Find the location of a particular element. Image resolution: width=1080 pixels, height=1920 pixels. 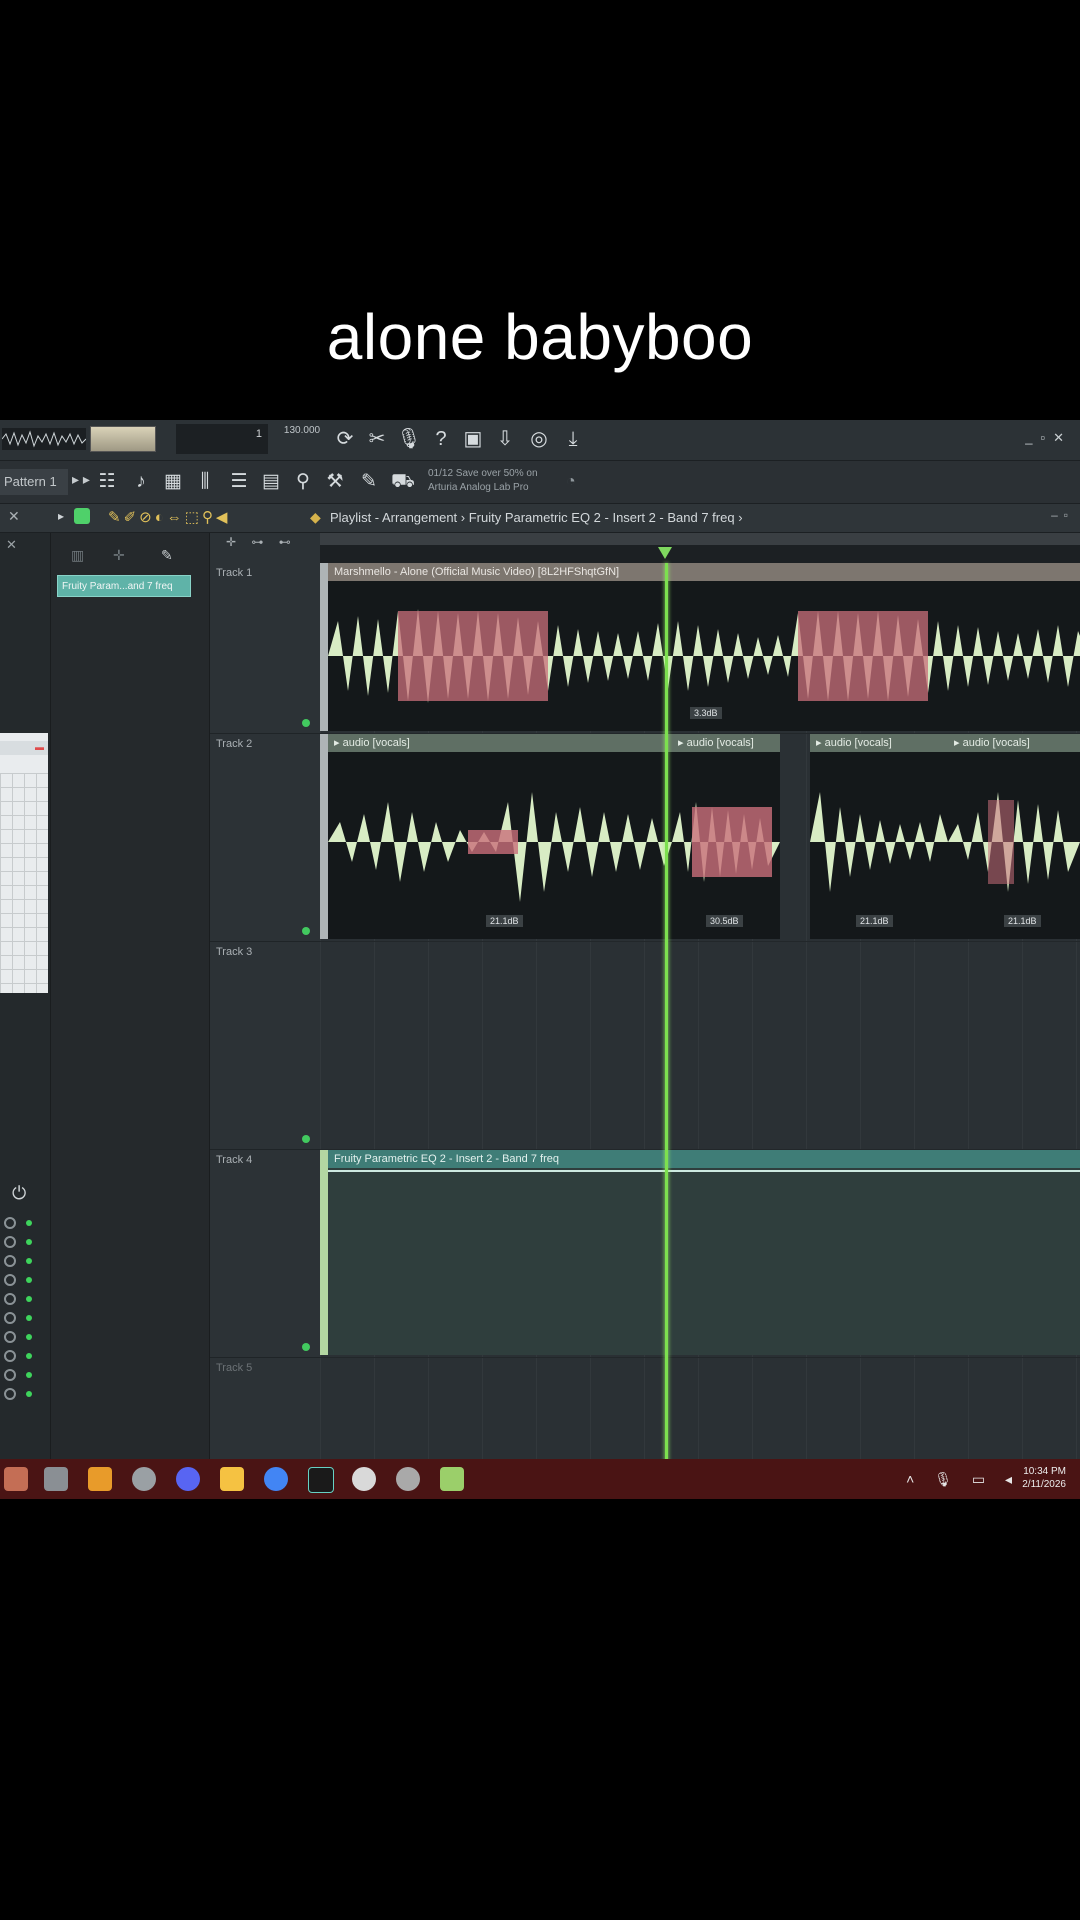

header-tools: ✛ ⊶ ⊷ is located at coordinates (261, 542).